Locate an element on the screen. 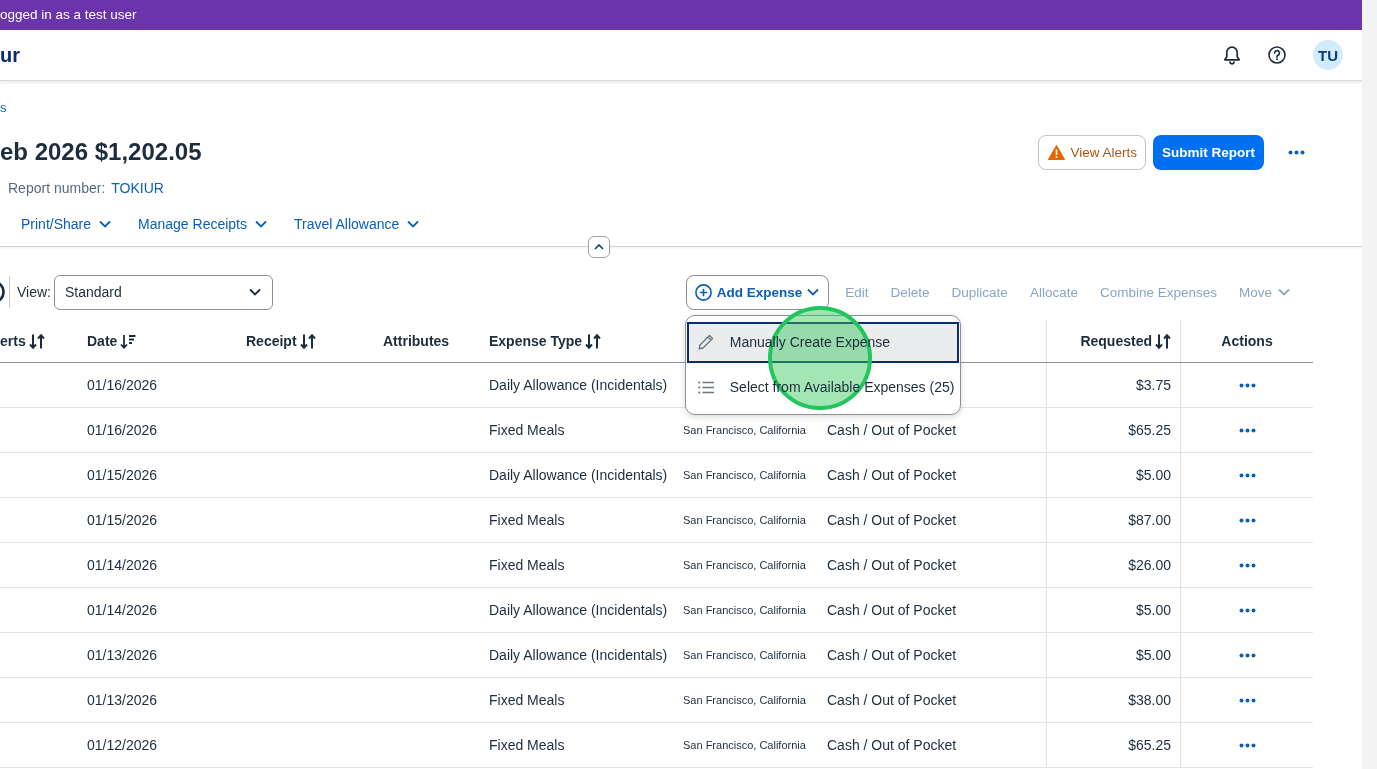 Image resolution: width=1377 pixels, height=769 pixels. column-header: Receipt is located at coordinates (281, 341).